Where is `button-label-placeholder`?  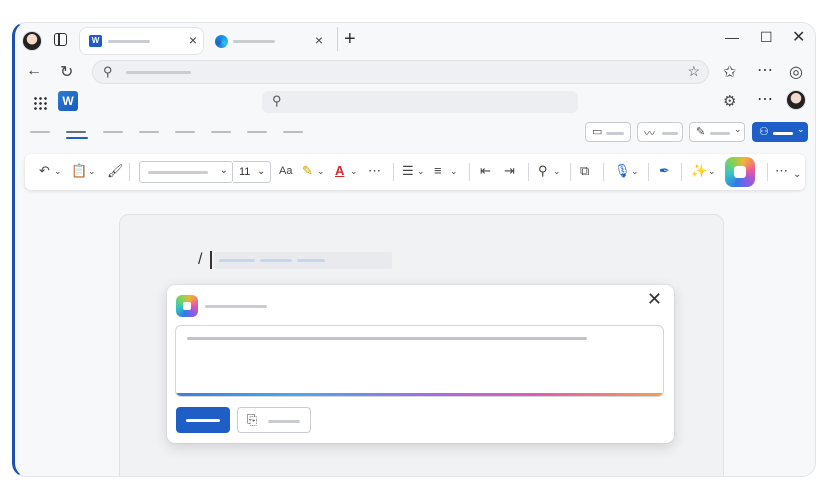 button-label-placeholder is located at coordinates (284, 421).